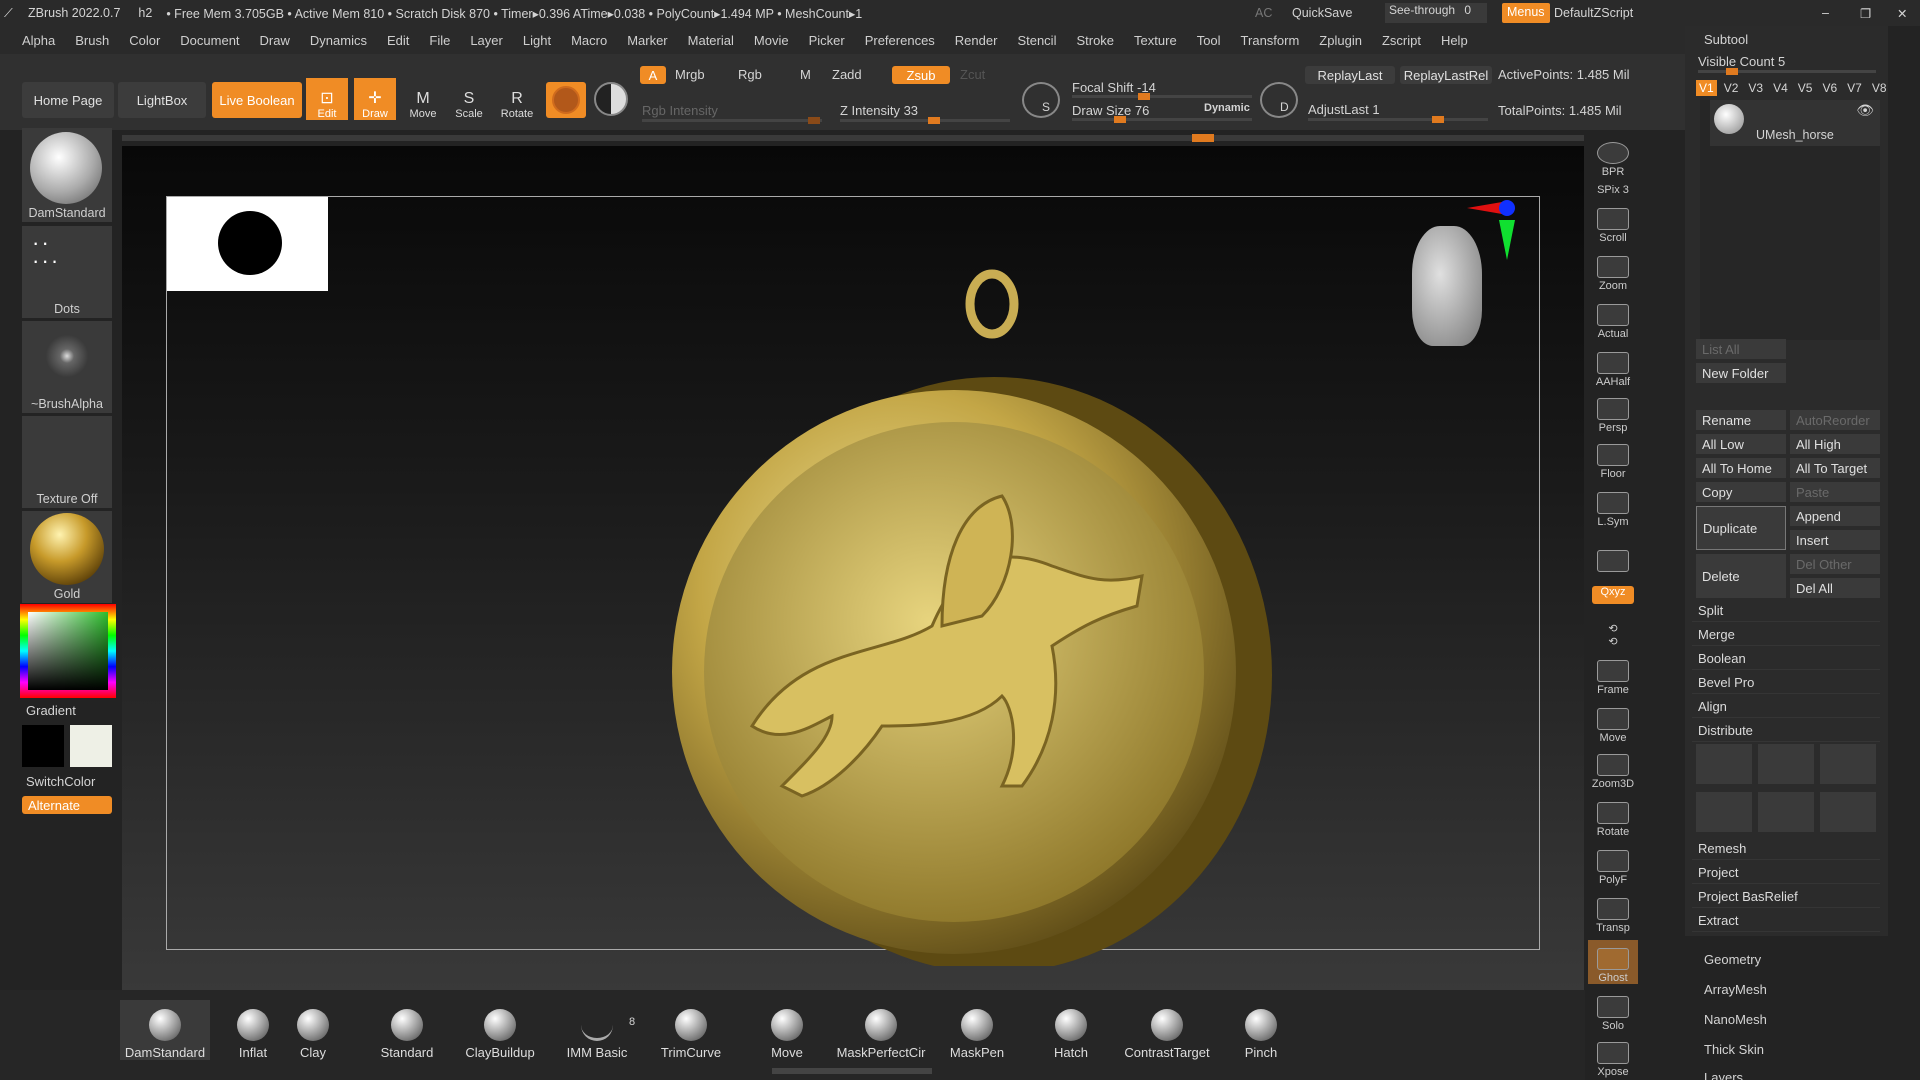 This screenshot has width=1920, height=1080. I want to click on replay-last-rel-button: ReplayLastRel, so click(1446, 75).